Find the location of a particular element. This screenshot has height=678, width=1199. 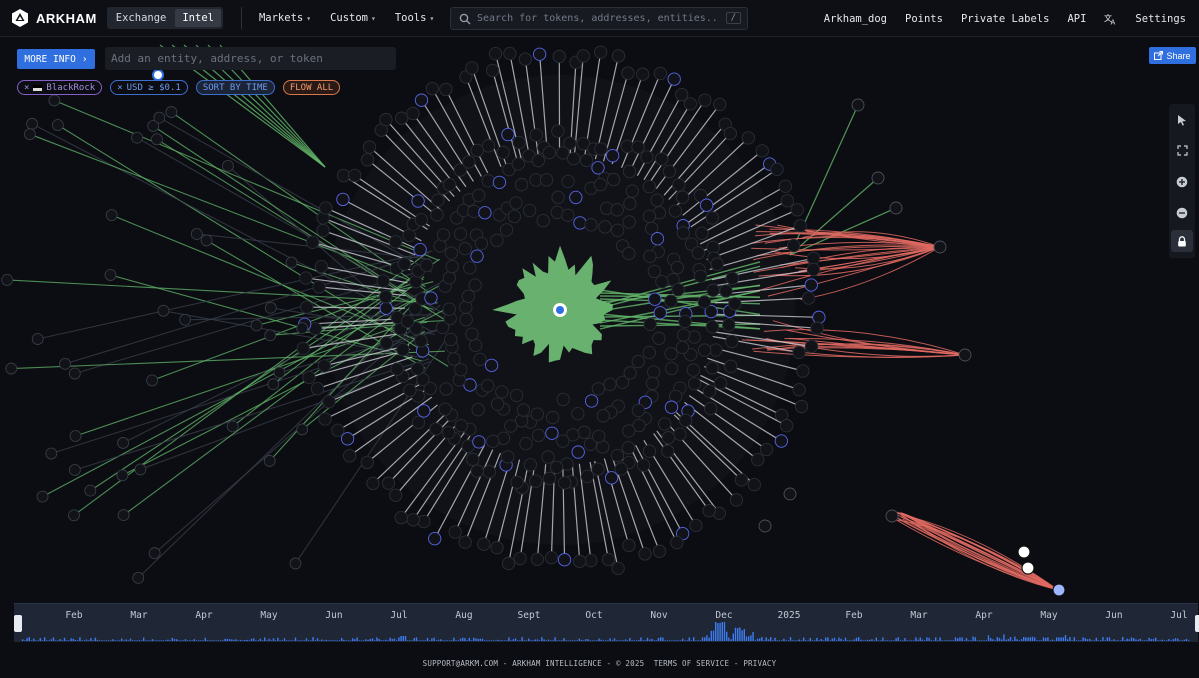

mode-exchange-button: Exchange is located at coordinates (141, 18).